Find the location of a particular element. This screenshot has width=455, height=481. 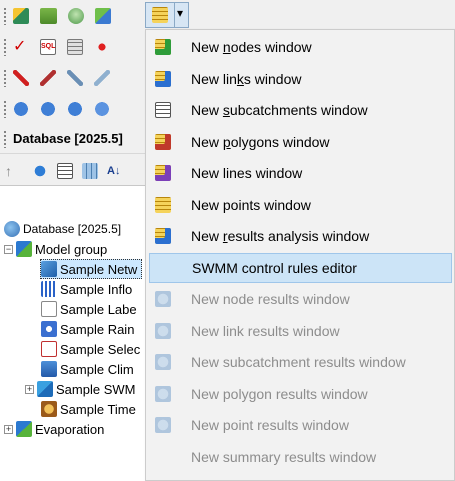

tree-item-label: Sample Netw is located at coordinates (99, 269).